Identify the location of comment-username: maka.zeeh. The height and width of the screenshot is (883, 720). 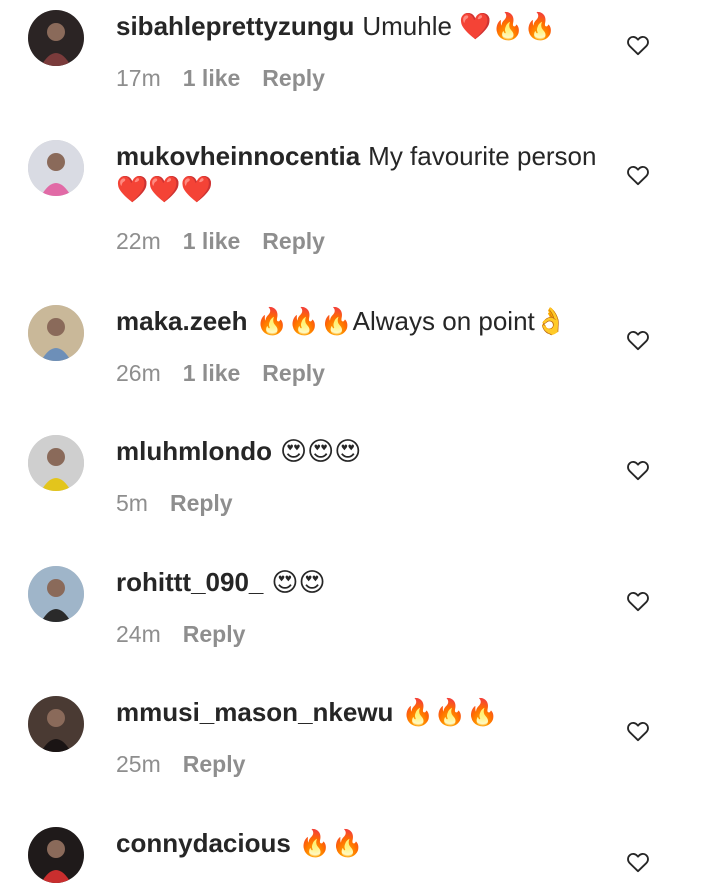
(182, 321).